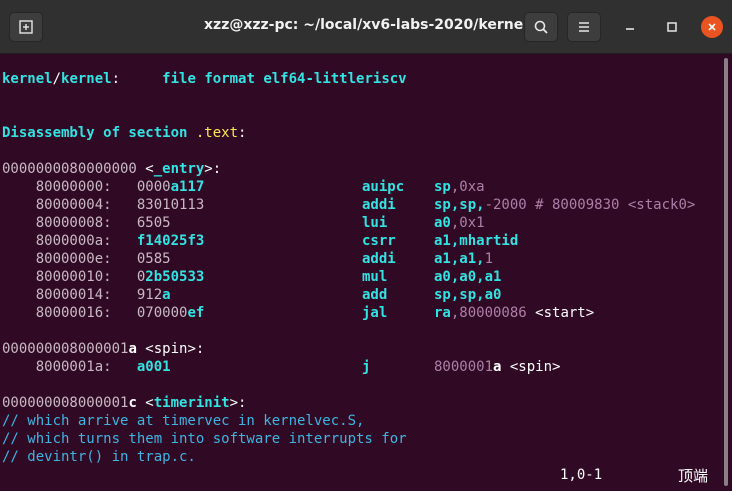 The width and height of the screenshot is (732, 491). What do you see at coordinates (252, 277) in the screenshot?
I see `instruction-row: 80000010: 02b50533 mul a0,a0,a1` at bounding box center [252, 277].